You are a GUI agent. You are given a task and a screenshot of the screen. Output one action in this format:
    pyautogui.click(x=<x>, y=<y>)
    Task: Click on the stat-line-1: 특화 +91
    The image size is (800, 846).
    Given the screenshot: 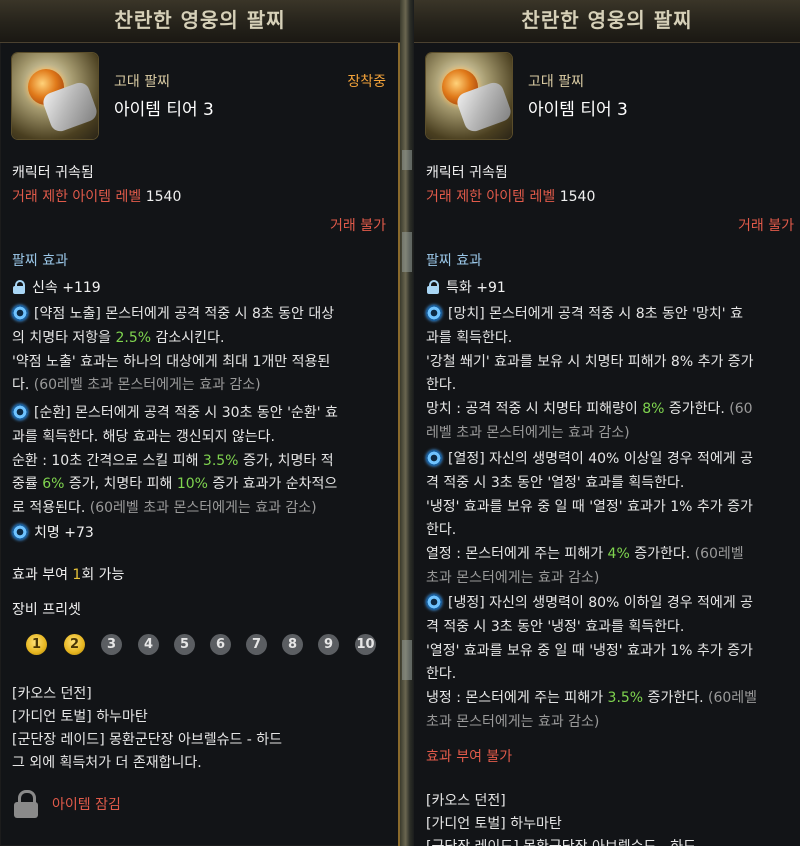 What is the action you would take?
    pyautogui.click(x=466, y=288)
    